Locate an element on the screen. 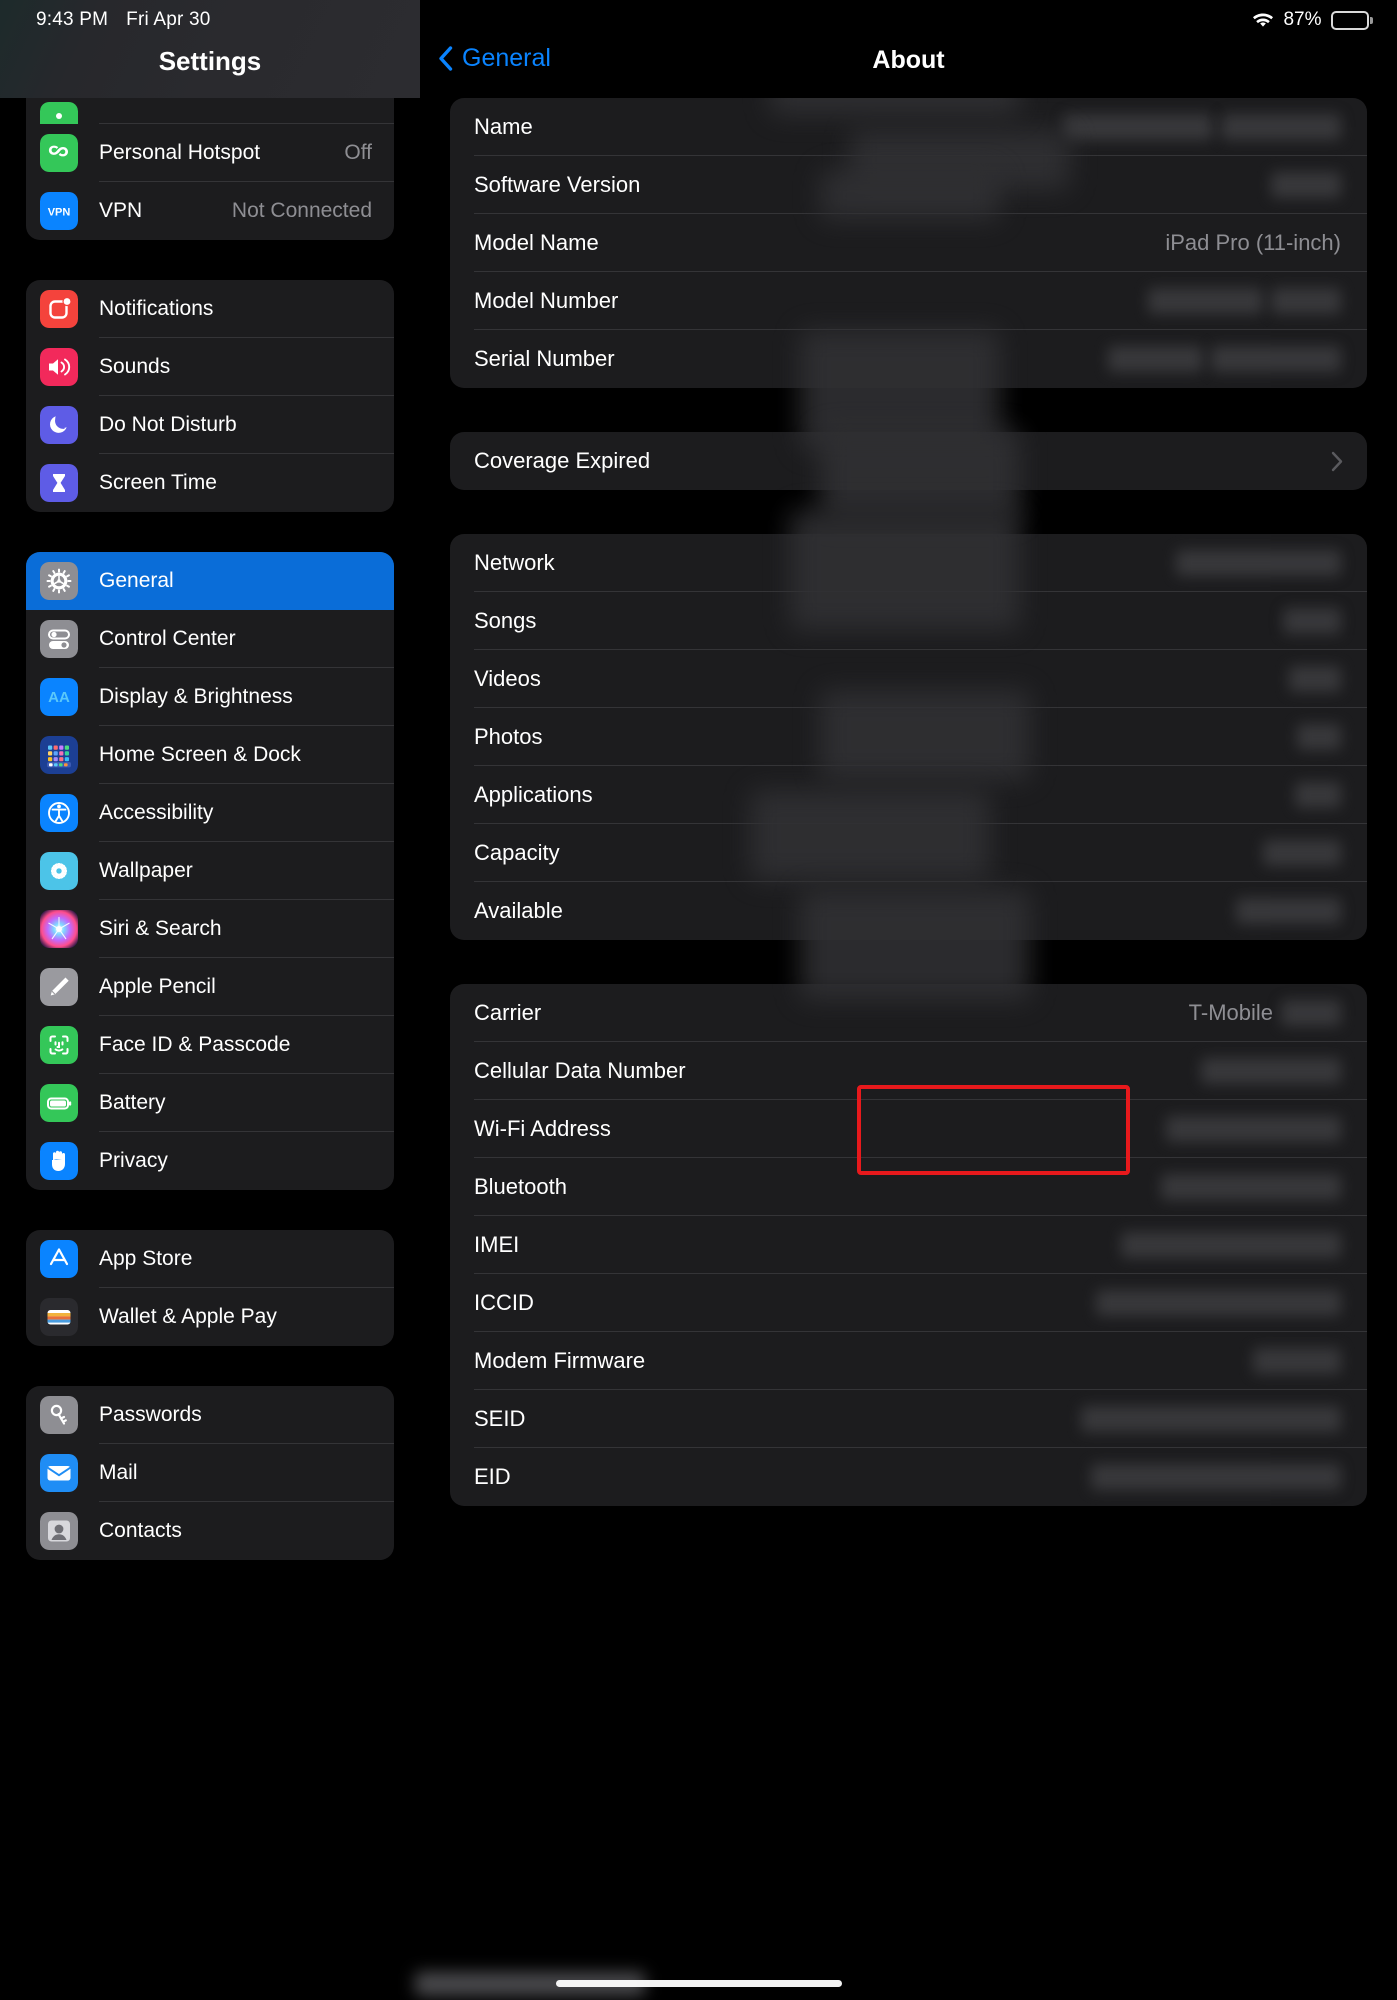  about-row-label: Carrier is located at coordinates (508, 1012).